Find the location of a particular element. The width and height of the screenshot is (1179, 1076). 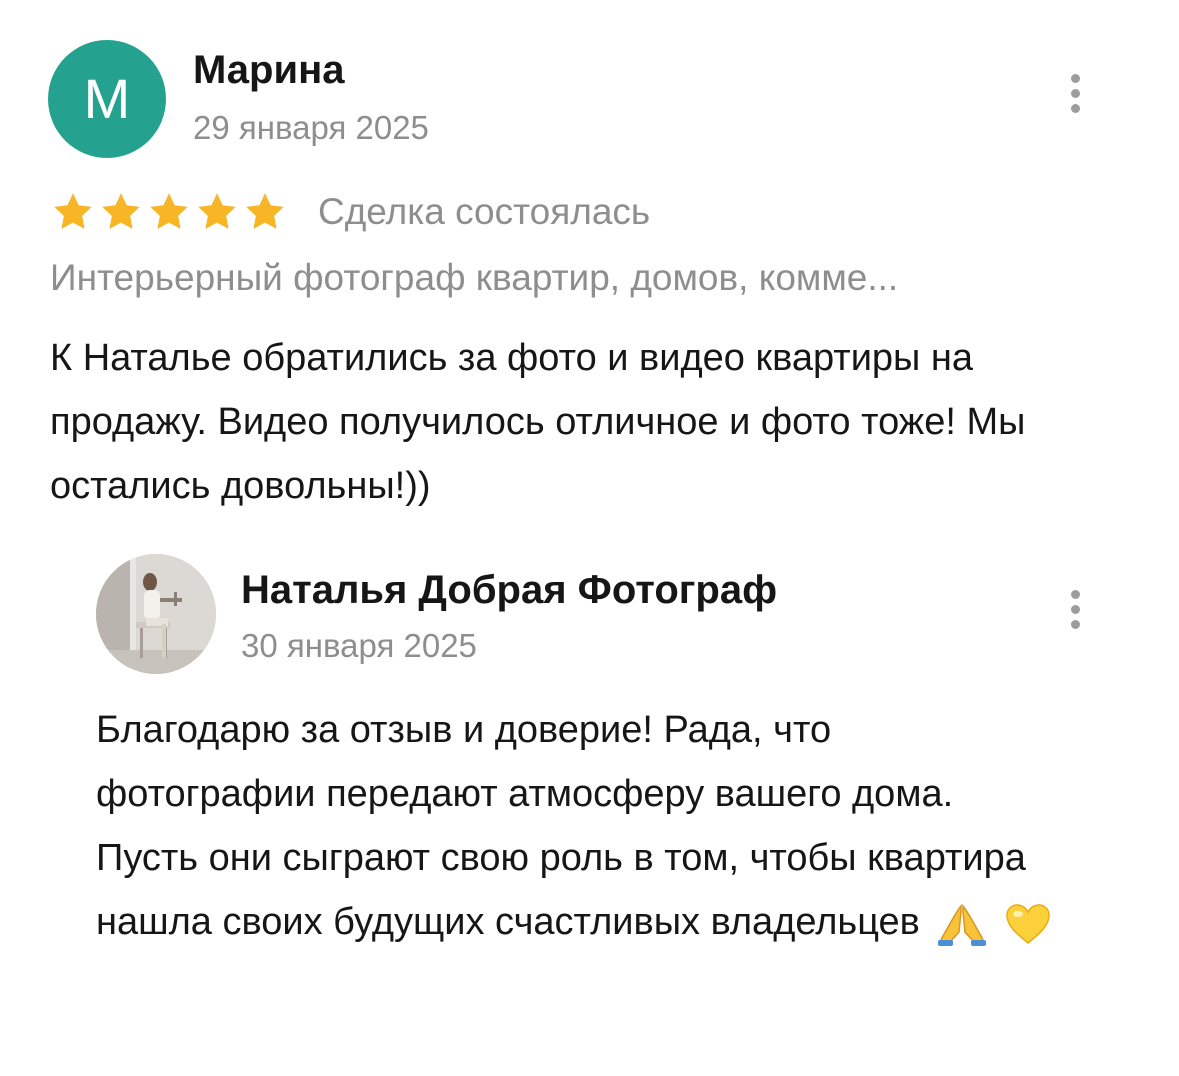

avatar-letter: М is located at coordinates (107, 98).